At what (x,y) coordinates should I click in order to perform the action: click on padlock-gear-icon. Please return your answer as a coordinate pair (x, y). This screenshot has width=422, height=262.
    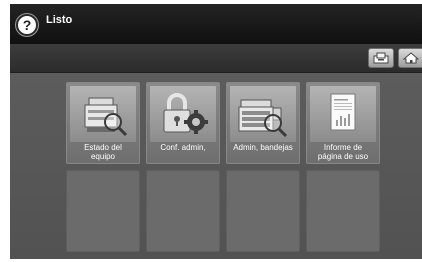
    Looking at the image, I should click on (183, 114).